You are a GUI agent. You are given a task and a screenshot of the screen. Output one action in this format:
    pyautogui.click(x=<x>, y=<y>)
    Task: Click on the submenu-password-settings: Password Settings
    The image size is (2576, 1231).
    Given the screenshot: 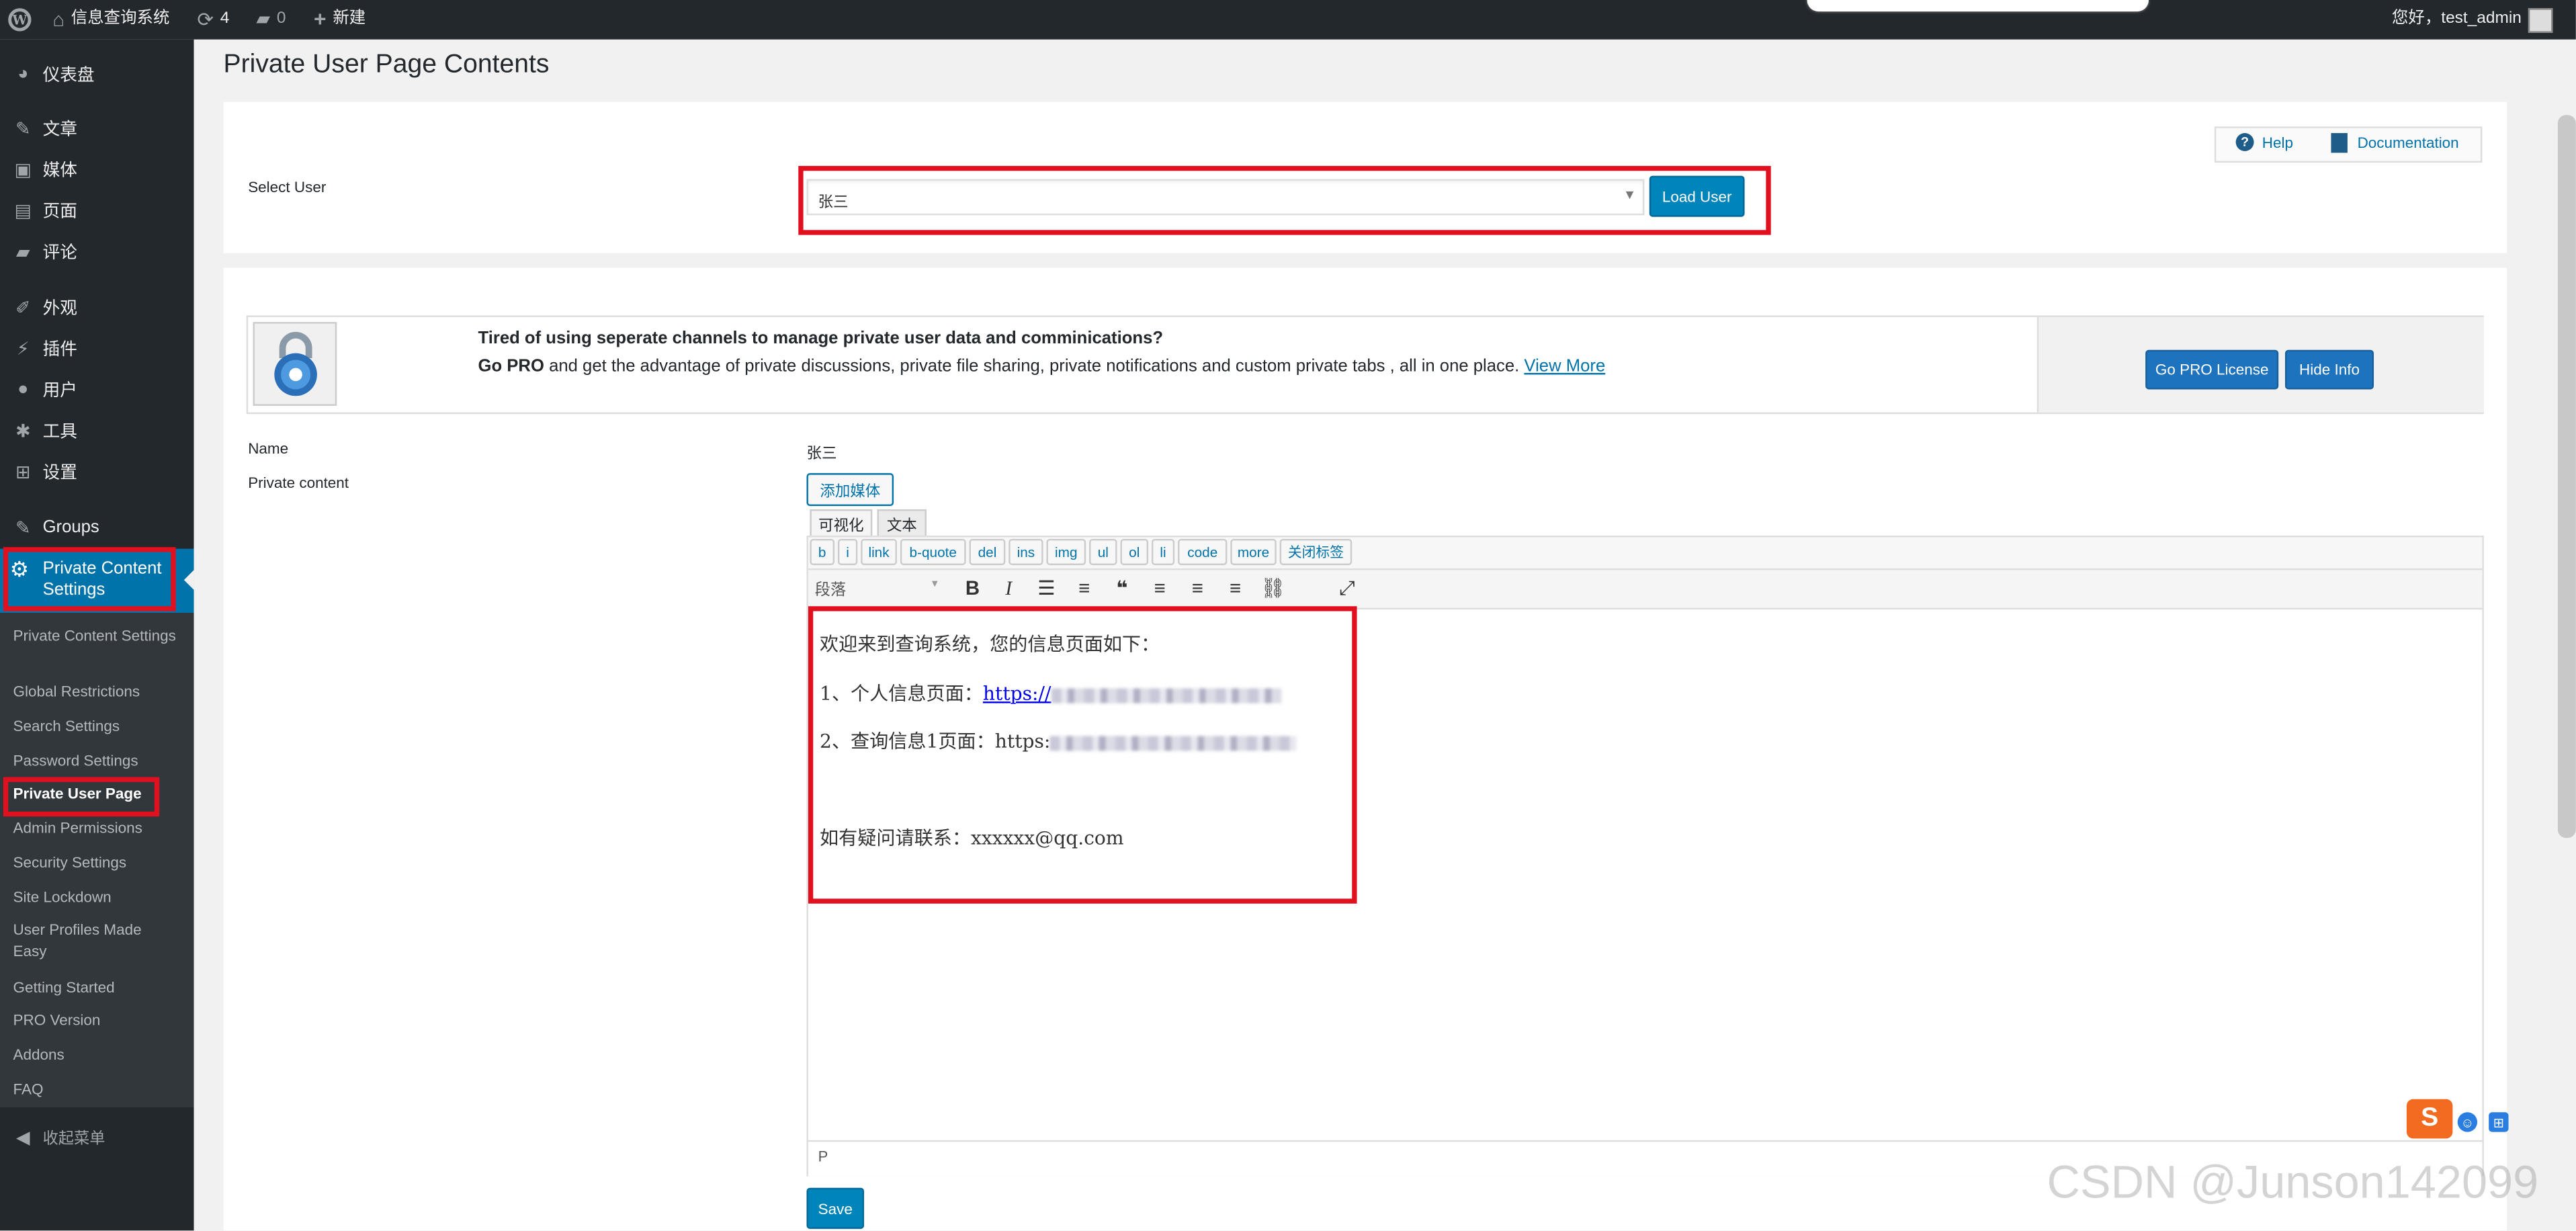 What is the action you would take?
    pyautogui.click(x=99, y=762)
    